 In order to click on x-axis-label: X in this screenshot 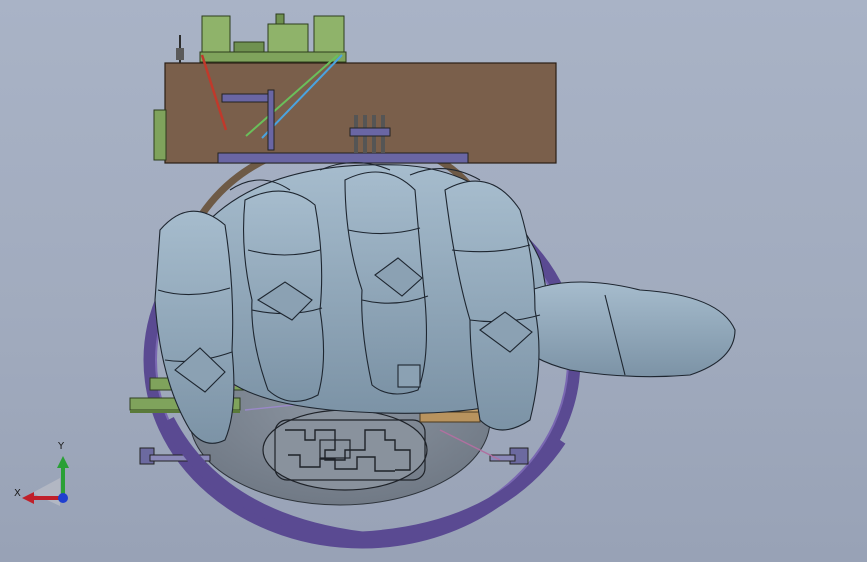, I will do `click(17, 493)`.